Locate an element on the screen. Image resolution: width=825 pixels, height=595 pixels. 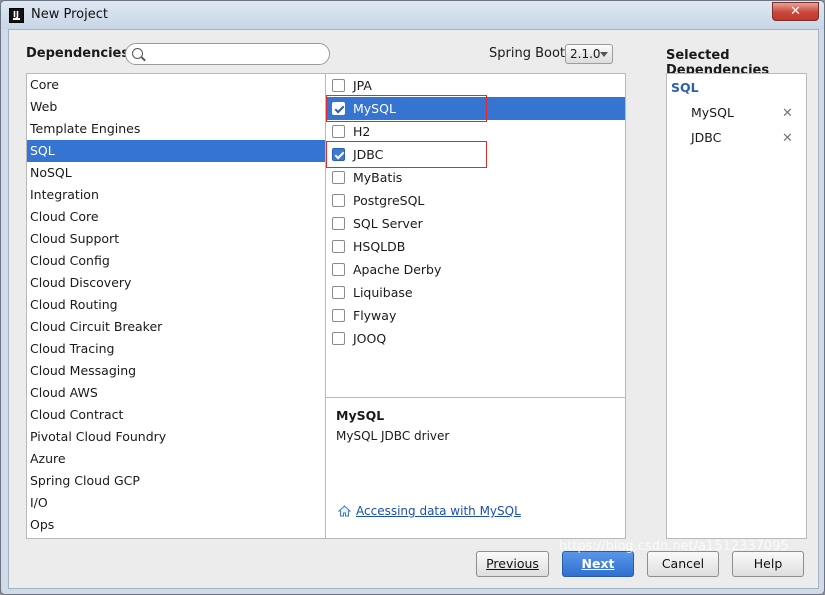
title-bar: IJ New Project ✕ is located at coordinates (412, 15).